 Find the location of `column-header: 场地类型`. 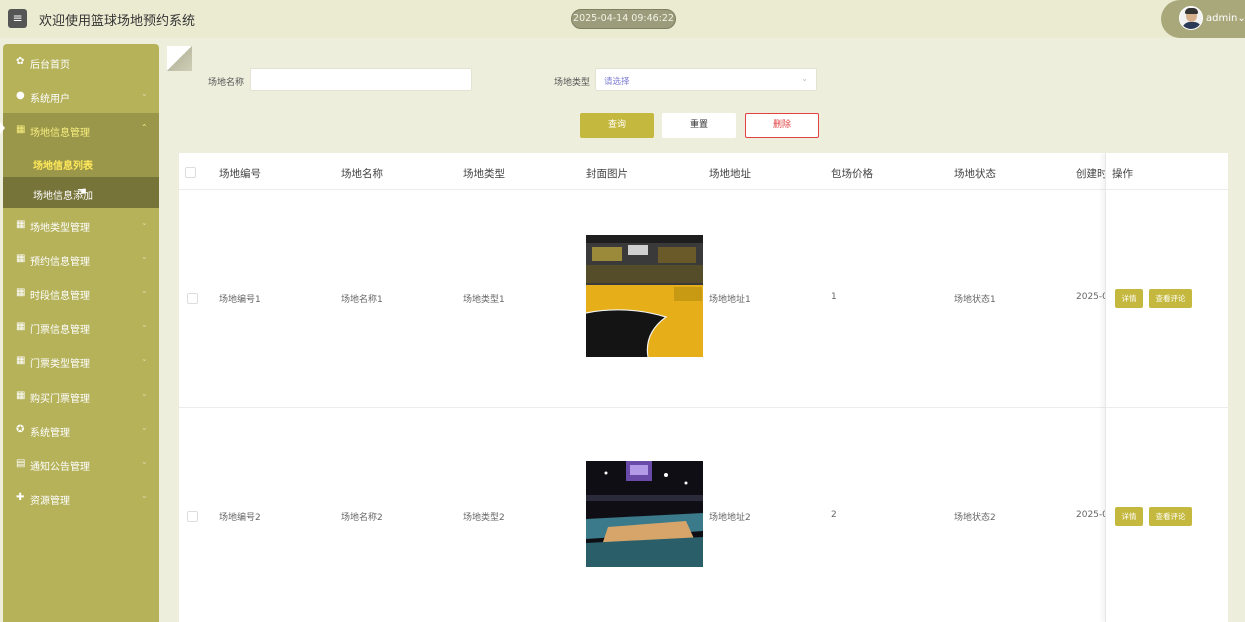

column-header: 场地类型 is located at coordinates (484, 174).